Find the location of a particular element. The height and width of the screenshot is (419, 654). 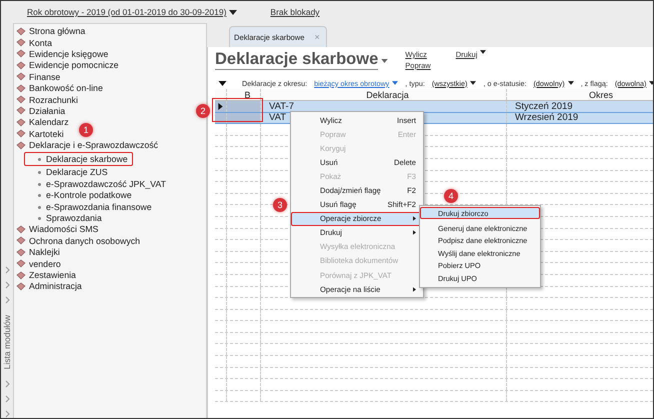

lock-status-link: Brak blokady is located at coordinates (295, 12).